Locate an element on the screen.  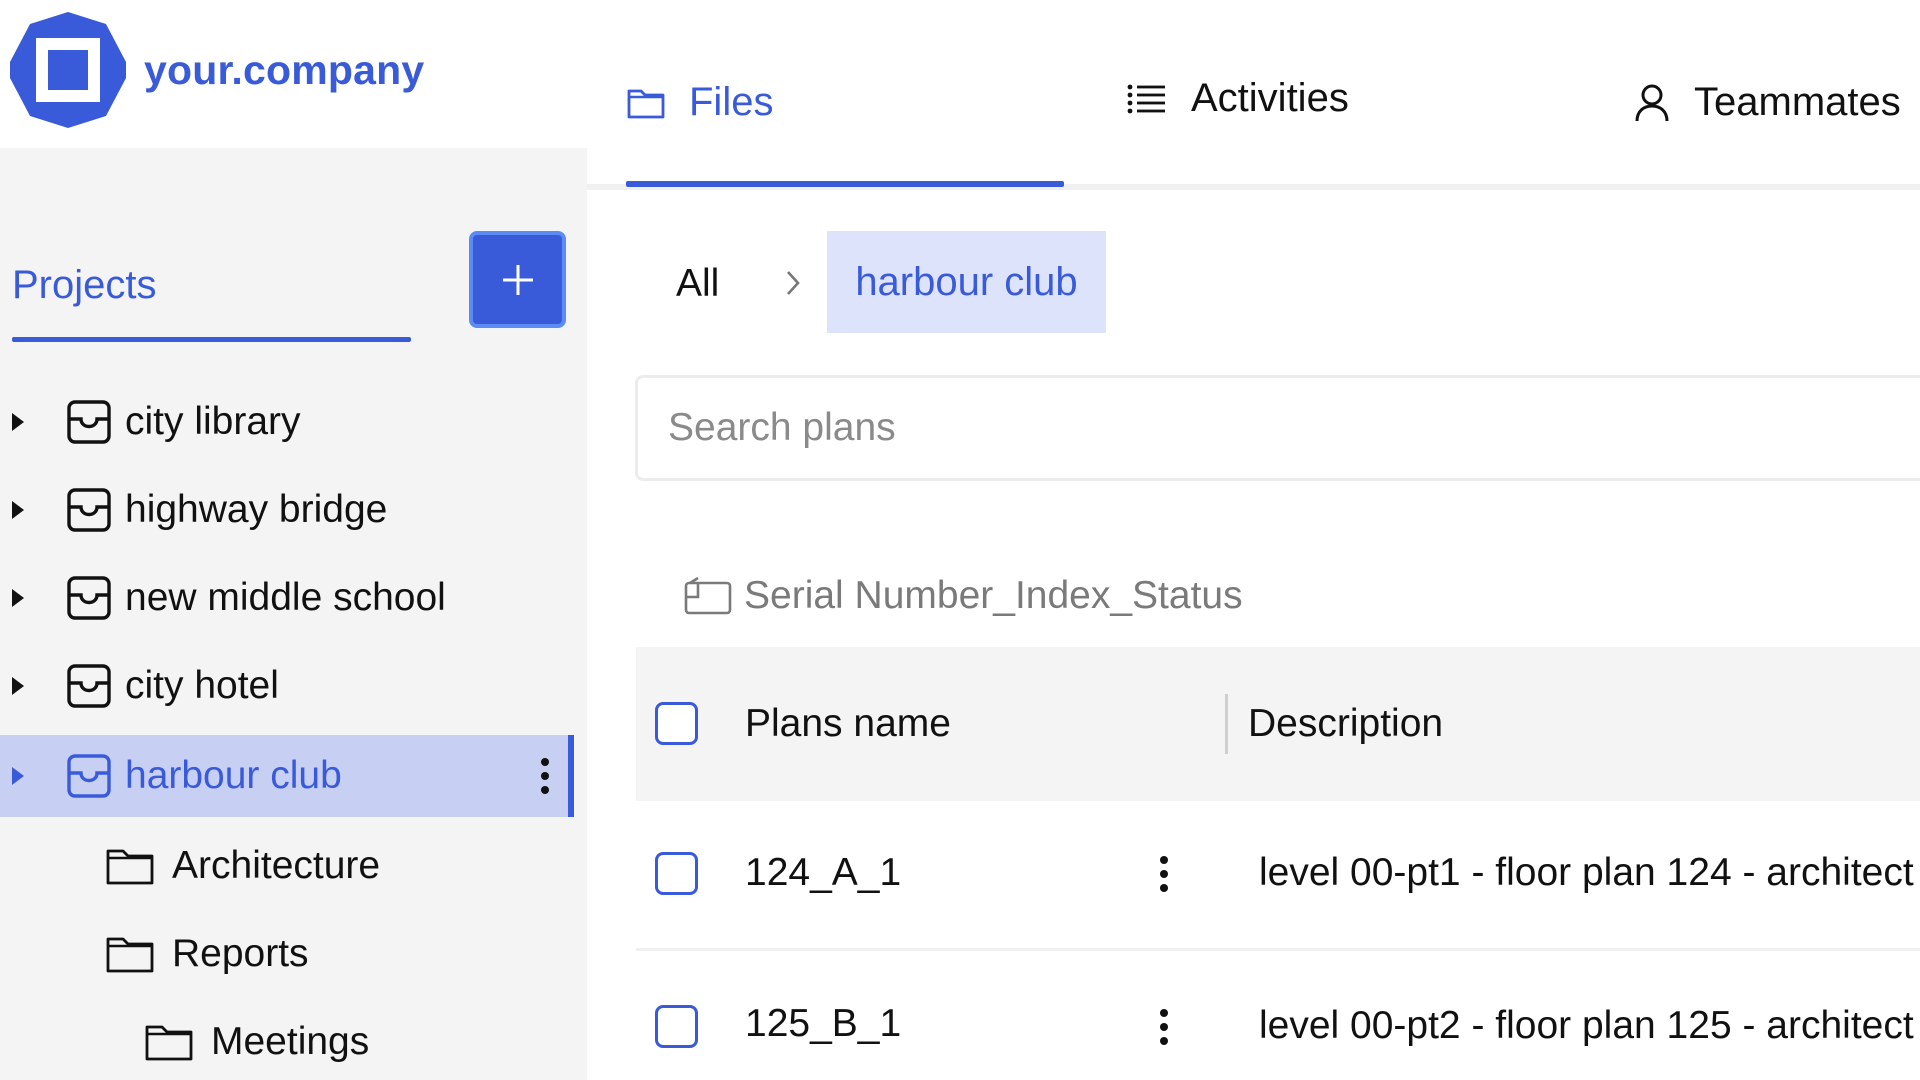
label-icon is located at coordinates (708, 596).